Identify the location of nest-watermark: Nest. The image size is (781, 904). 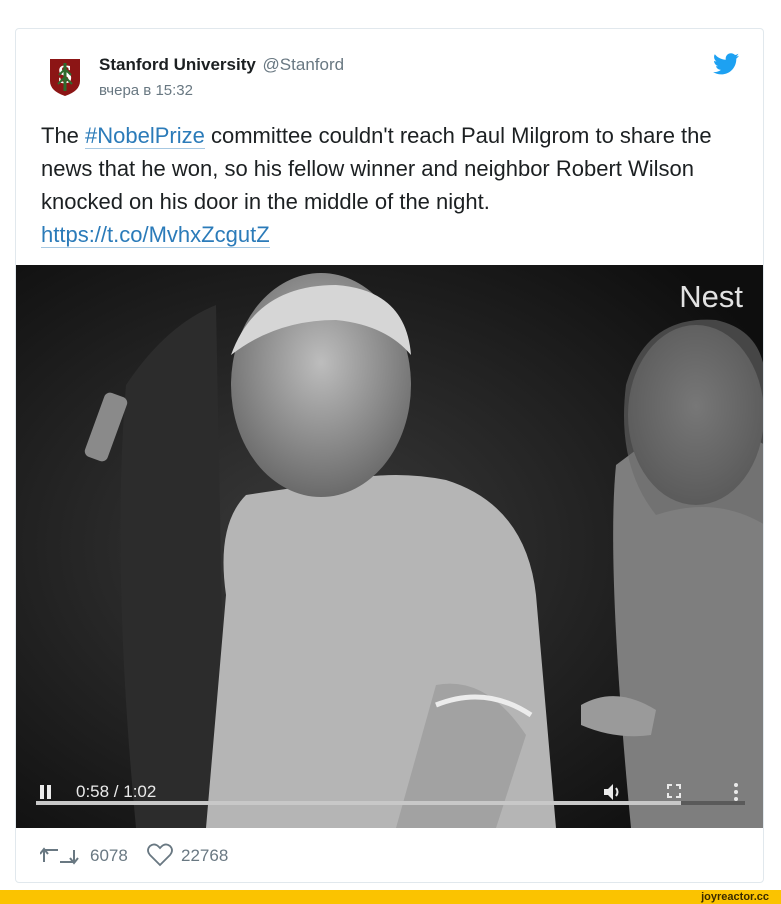
(711, 296).